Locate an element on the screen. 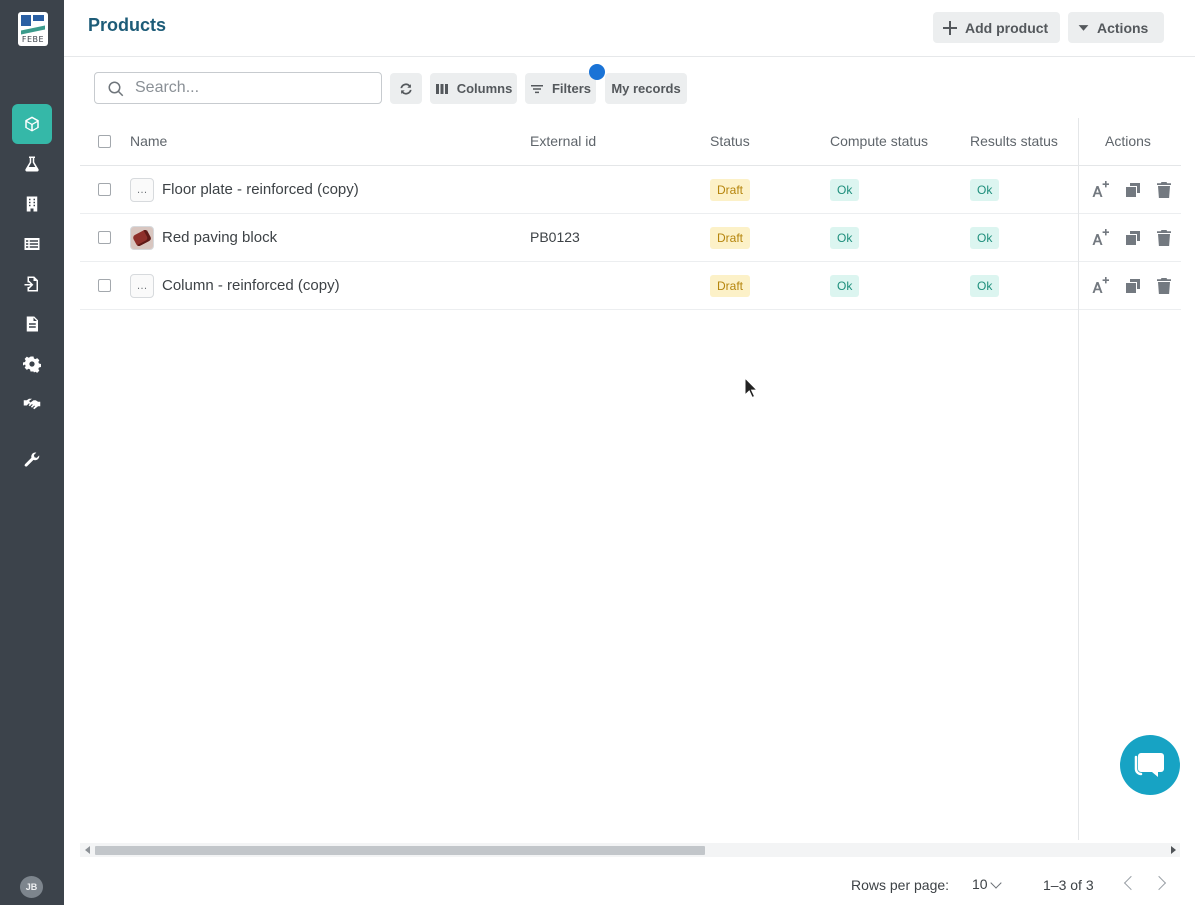 The image size is (1195, 905). search-icon is located at coordinates (116, 89).